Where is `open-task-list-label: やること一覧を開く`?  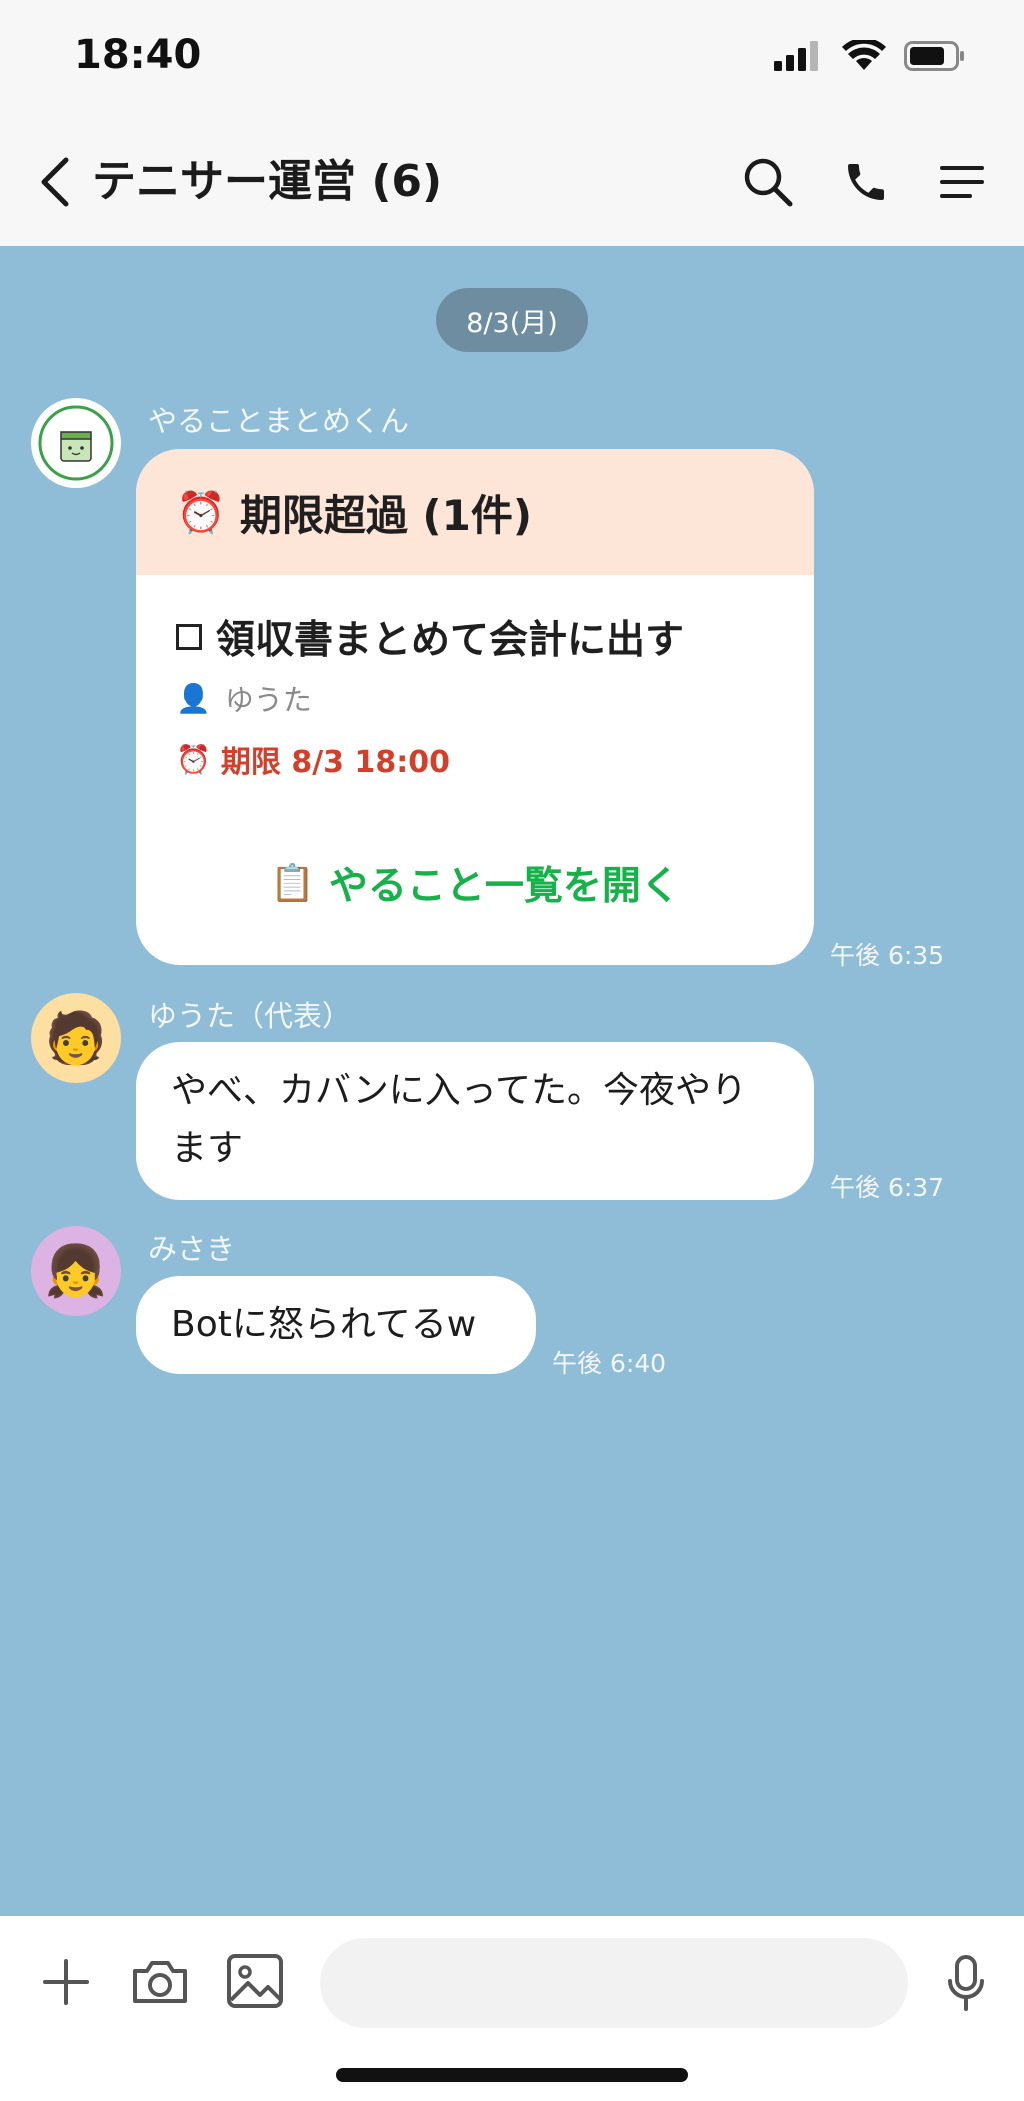 open-task-list-label: やること一覧を開く is located at coordinates (504, 886).